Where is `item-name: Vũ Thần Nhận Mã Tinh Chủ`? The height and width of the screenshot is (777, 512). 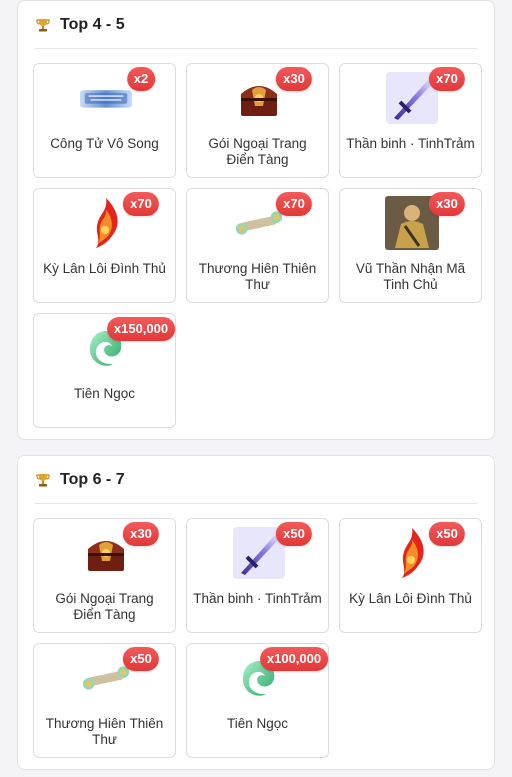
item-name: Vũ Thần Nhận Mã Tinh Chủ is located at coordinates (410, 276).